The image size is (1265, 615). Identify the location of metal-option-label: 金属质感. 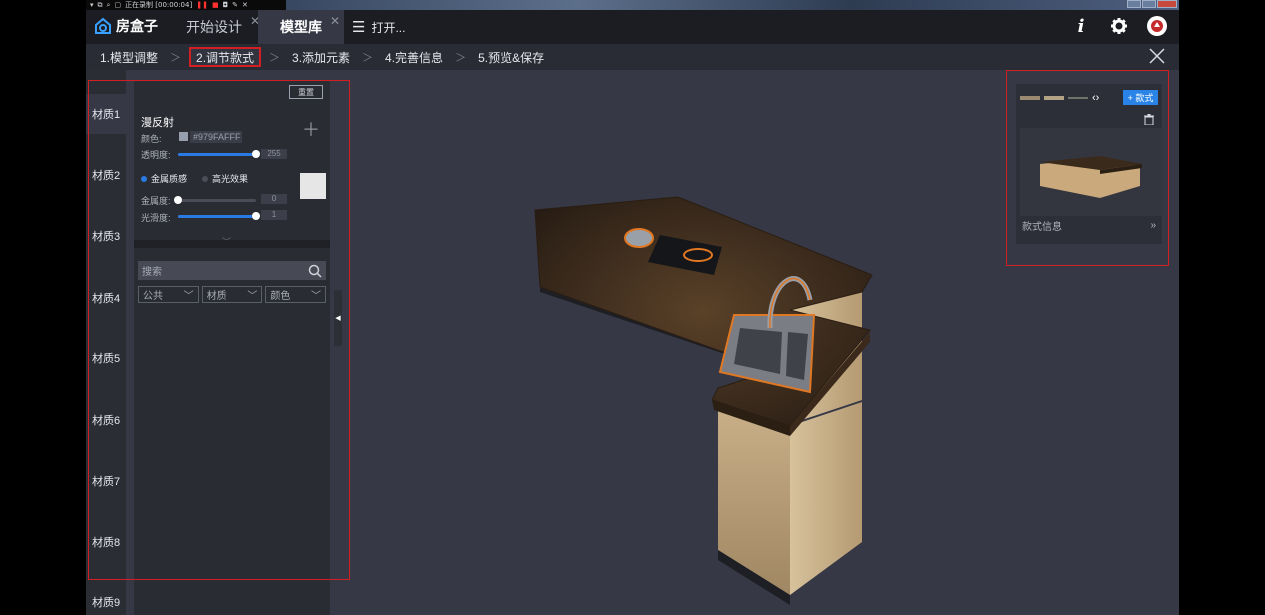
(169, 179).